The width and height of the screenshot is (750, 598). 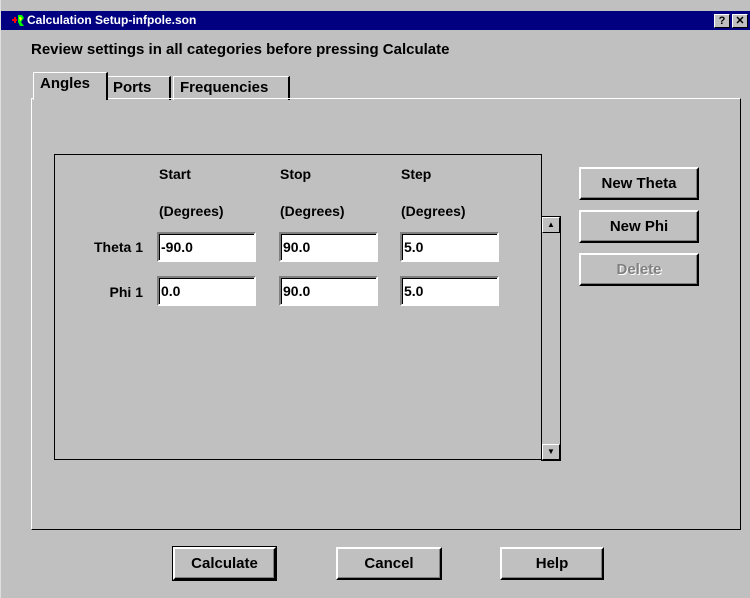 What do you see at coordinates (389, 563) in the screenshot?
I see `cancel-button: Cancel` at bounding box center [389, 563].